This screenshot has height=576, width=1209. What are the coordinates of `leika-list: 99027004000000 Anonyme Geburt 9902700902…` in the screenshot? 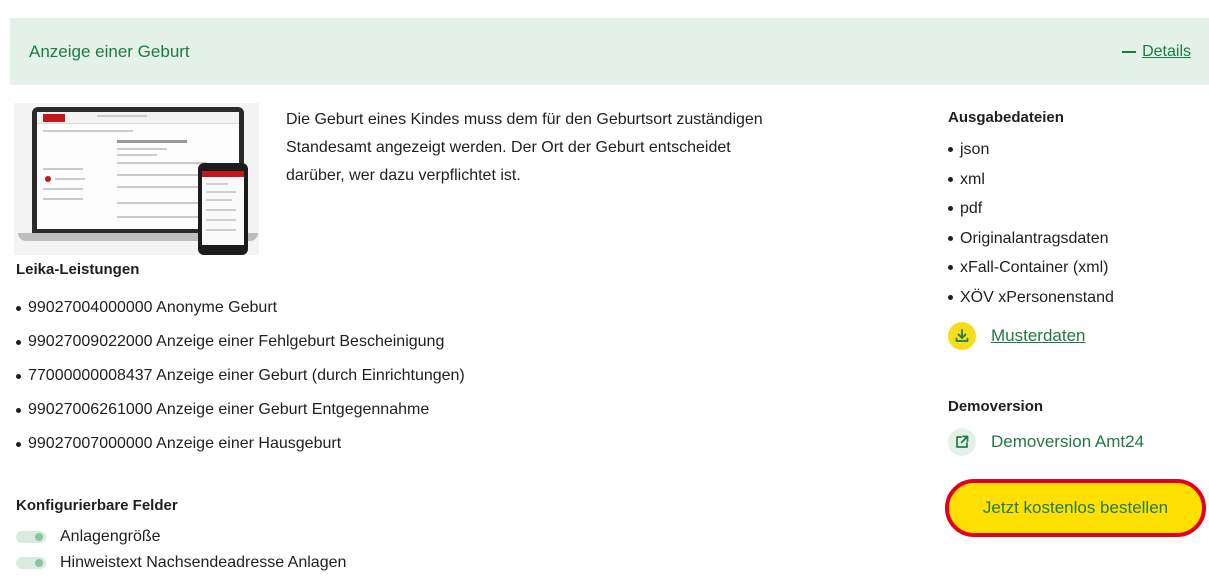 It's located at (240, 376).